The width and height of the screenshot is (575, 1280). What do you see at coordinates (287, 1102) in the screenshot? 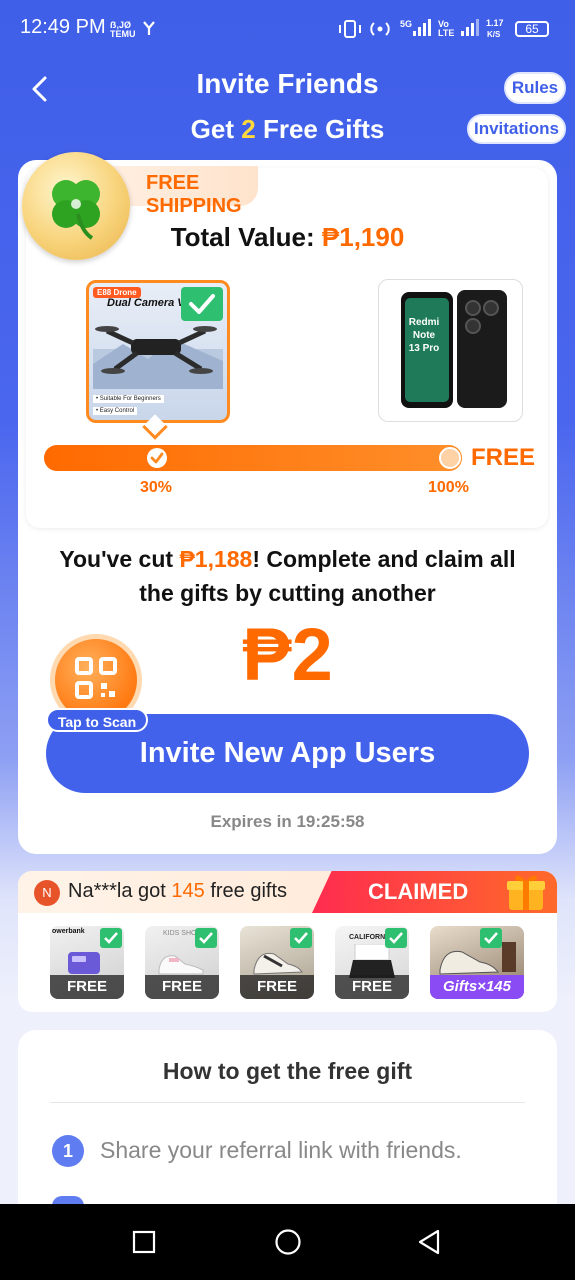
I see `divider` at bounding box center [287, 1102].